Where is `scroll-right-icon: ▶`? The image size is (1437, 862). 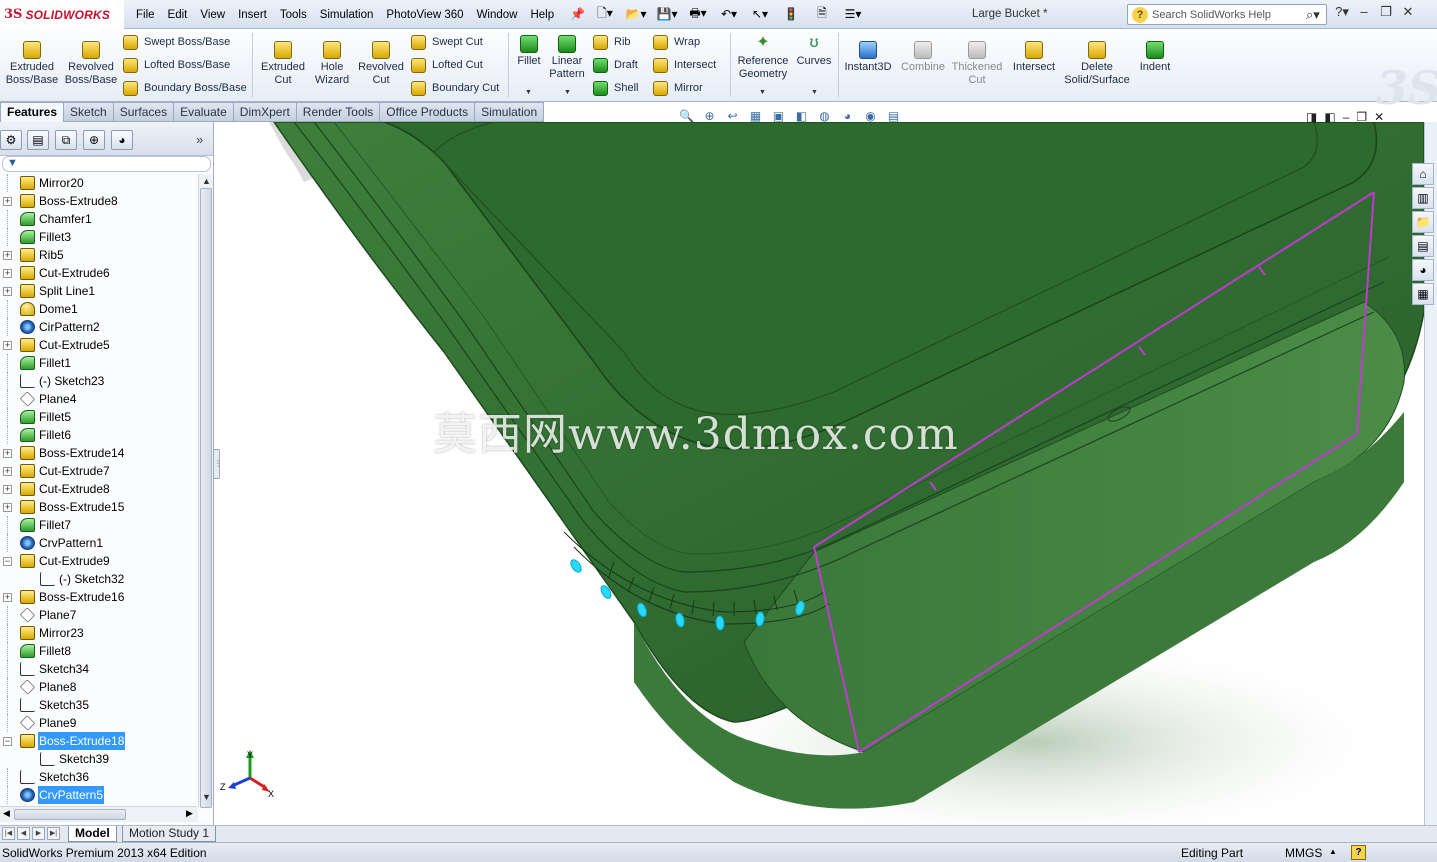 scroll-right-icon: ▶ is located at coordinates (189, 813).